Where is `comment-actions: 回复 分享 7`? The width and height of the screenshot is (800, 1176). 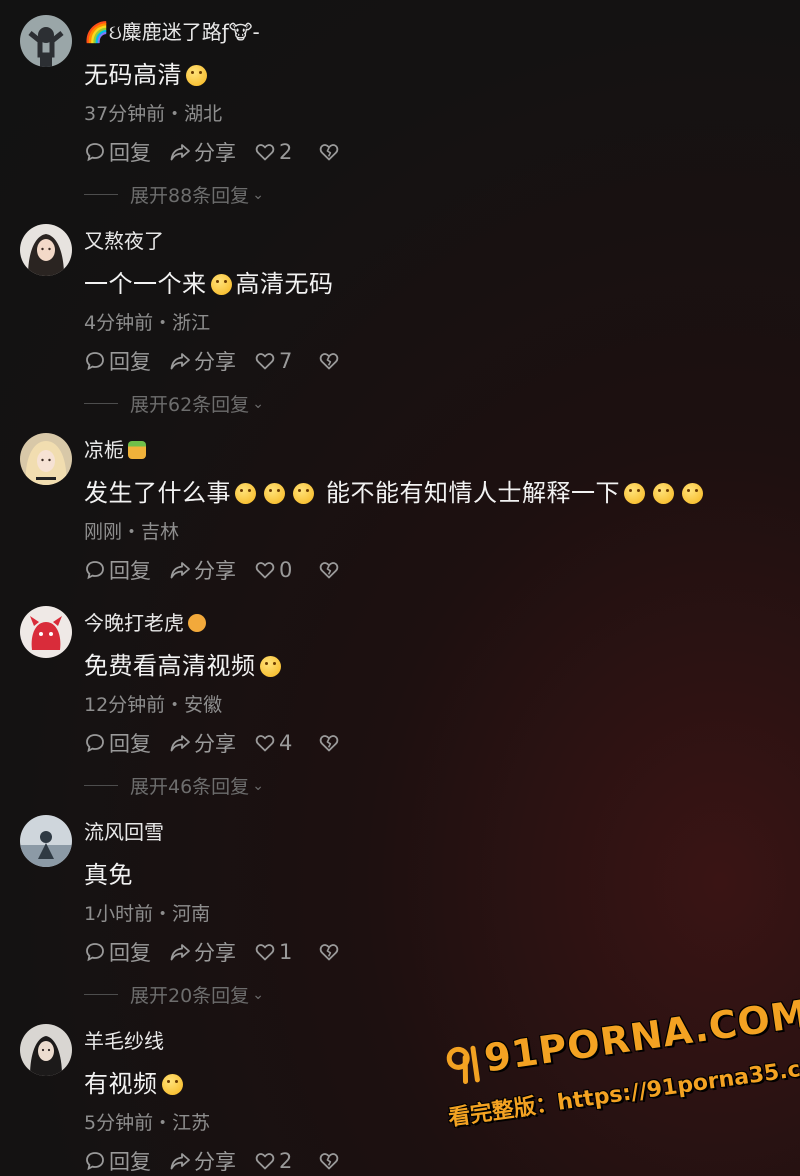
comment-actions: 回复 分享 7 is located at coordinates (221, 361).